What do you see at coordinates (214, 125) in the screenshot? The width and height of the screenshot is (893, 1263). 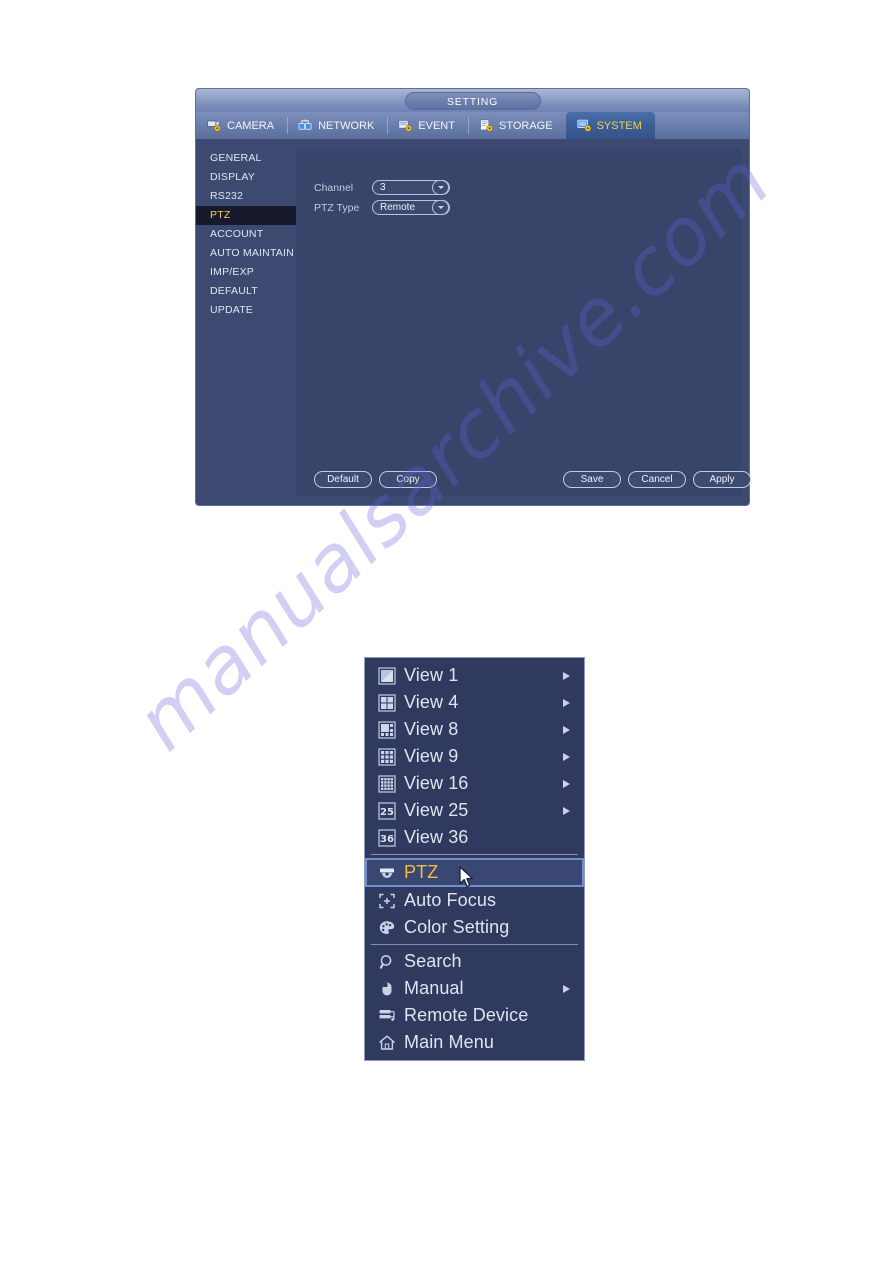 I see `camera-gear-icon` at bounding box center [214, 125].